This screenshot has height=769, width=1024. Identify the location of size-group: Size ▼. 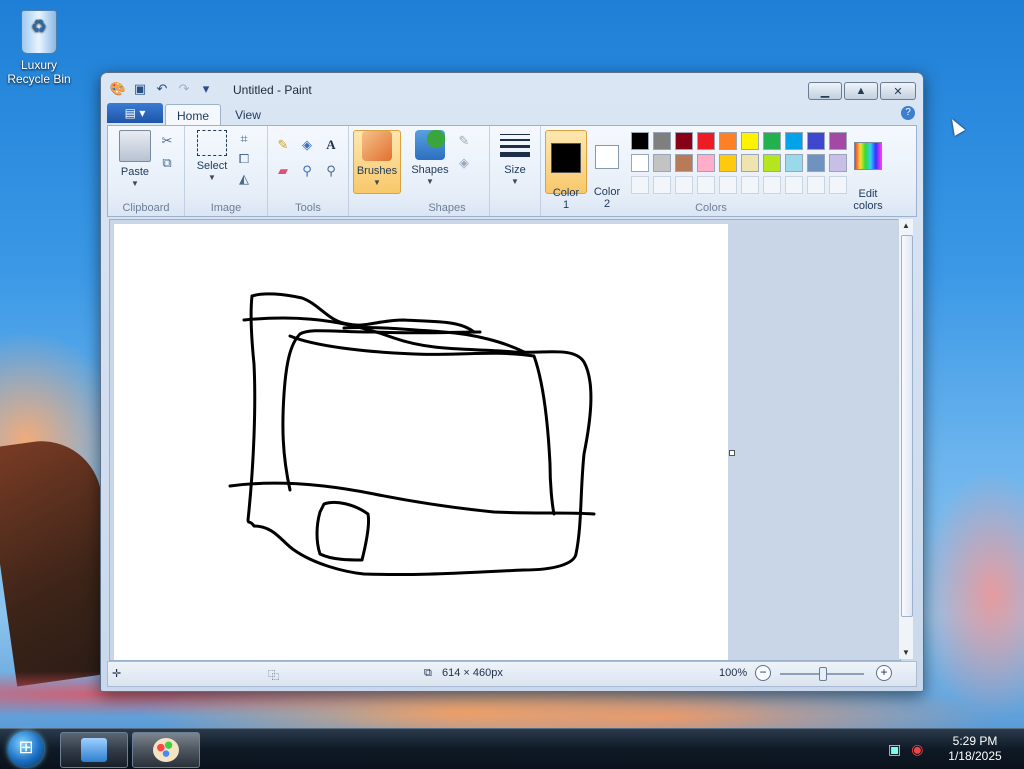
(515, 171).